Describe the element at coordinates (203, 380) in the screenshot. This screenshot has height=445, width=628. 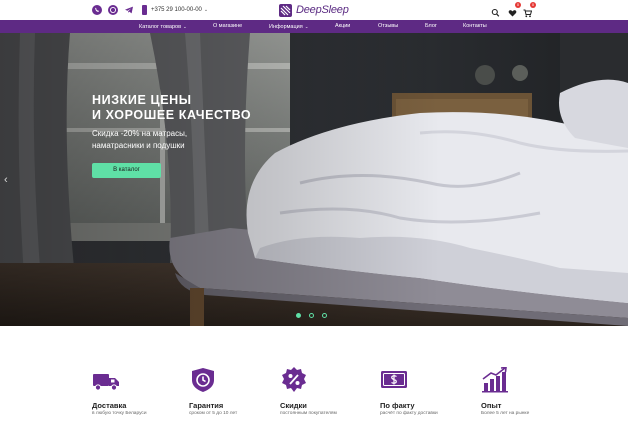
I see `shield-clock-icon` at that location.